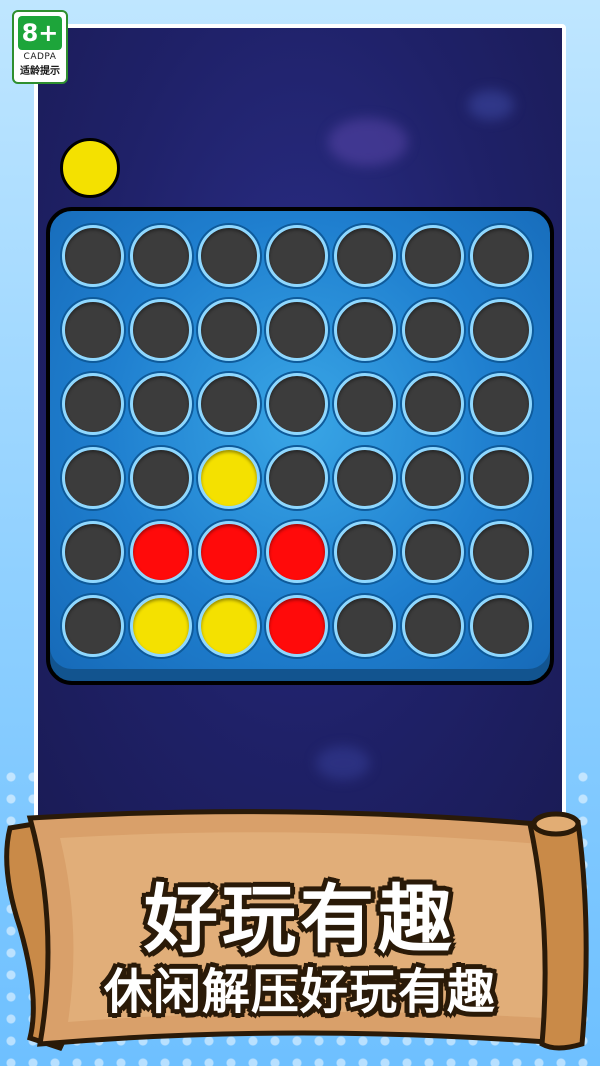 This screenshot has height=1066, width=600. What do you see at coordinates (90, 168) in the screenshot?
I see `current-player-disc` at bounding box center [90, 168].